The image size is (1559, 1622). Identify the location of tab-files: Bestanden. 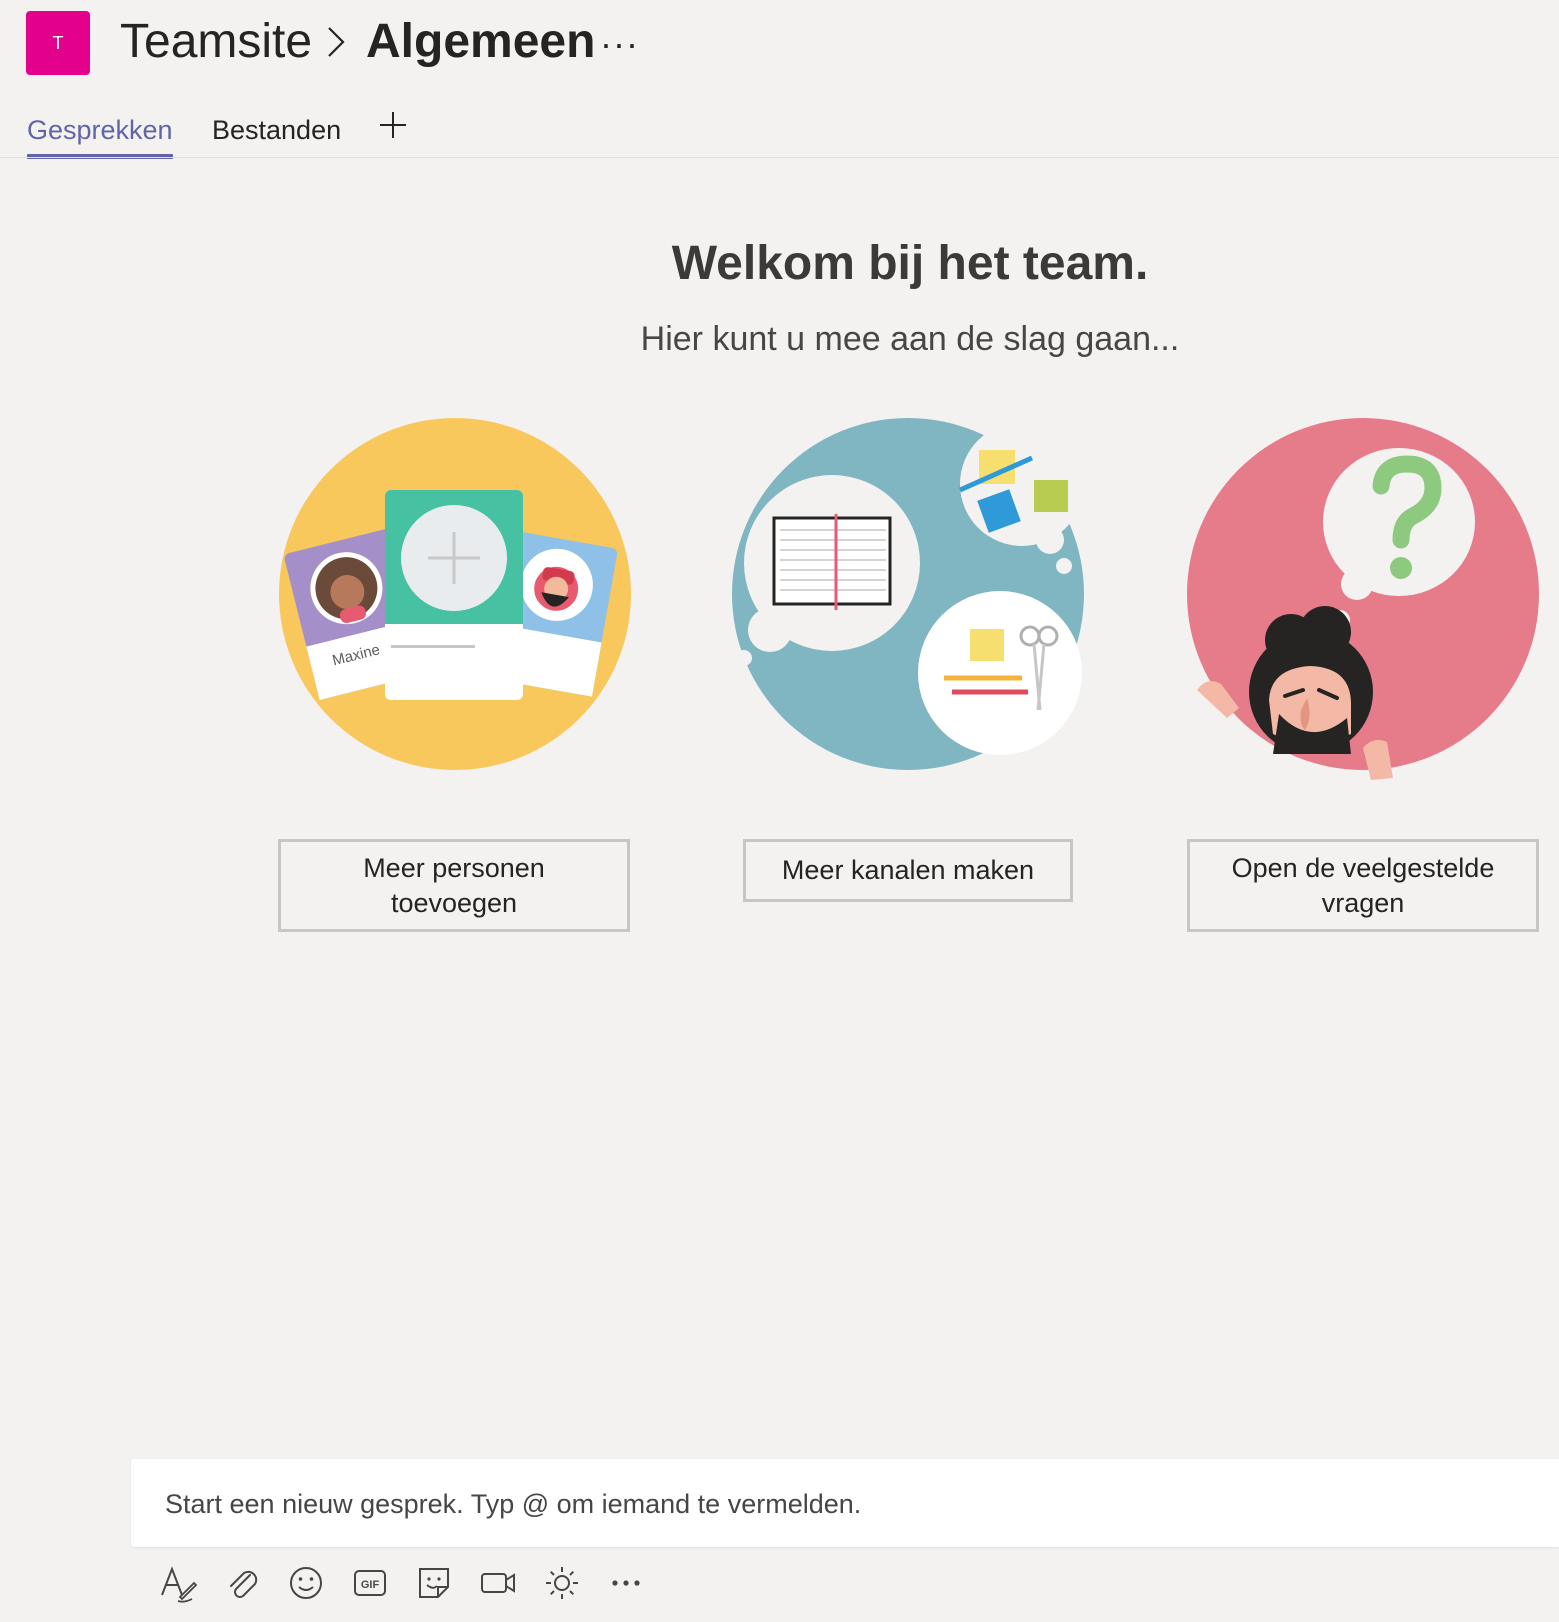
(276, 130).